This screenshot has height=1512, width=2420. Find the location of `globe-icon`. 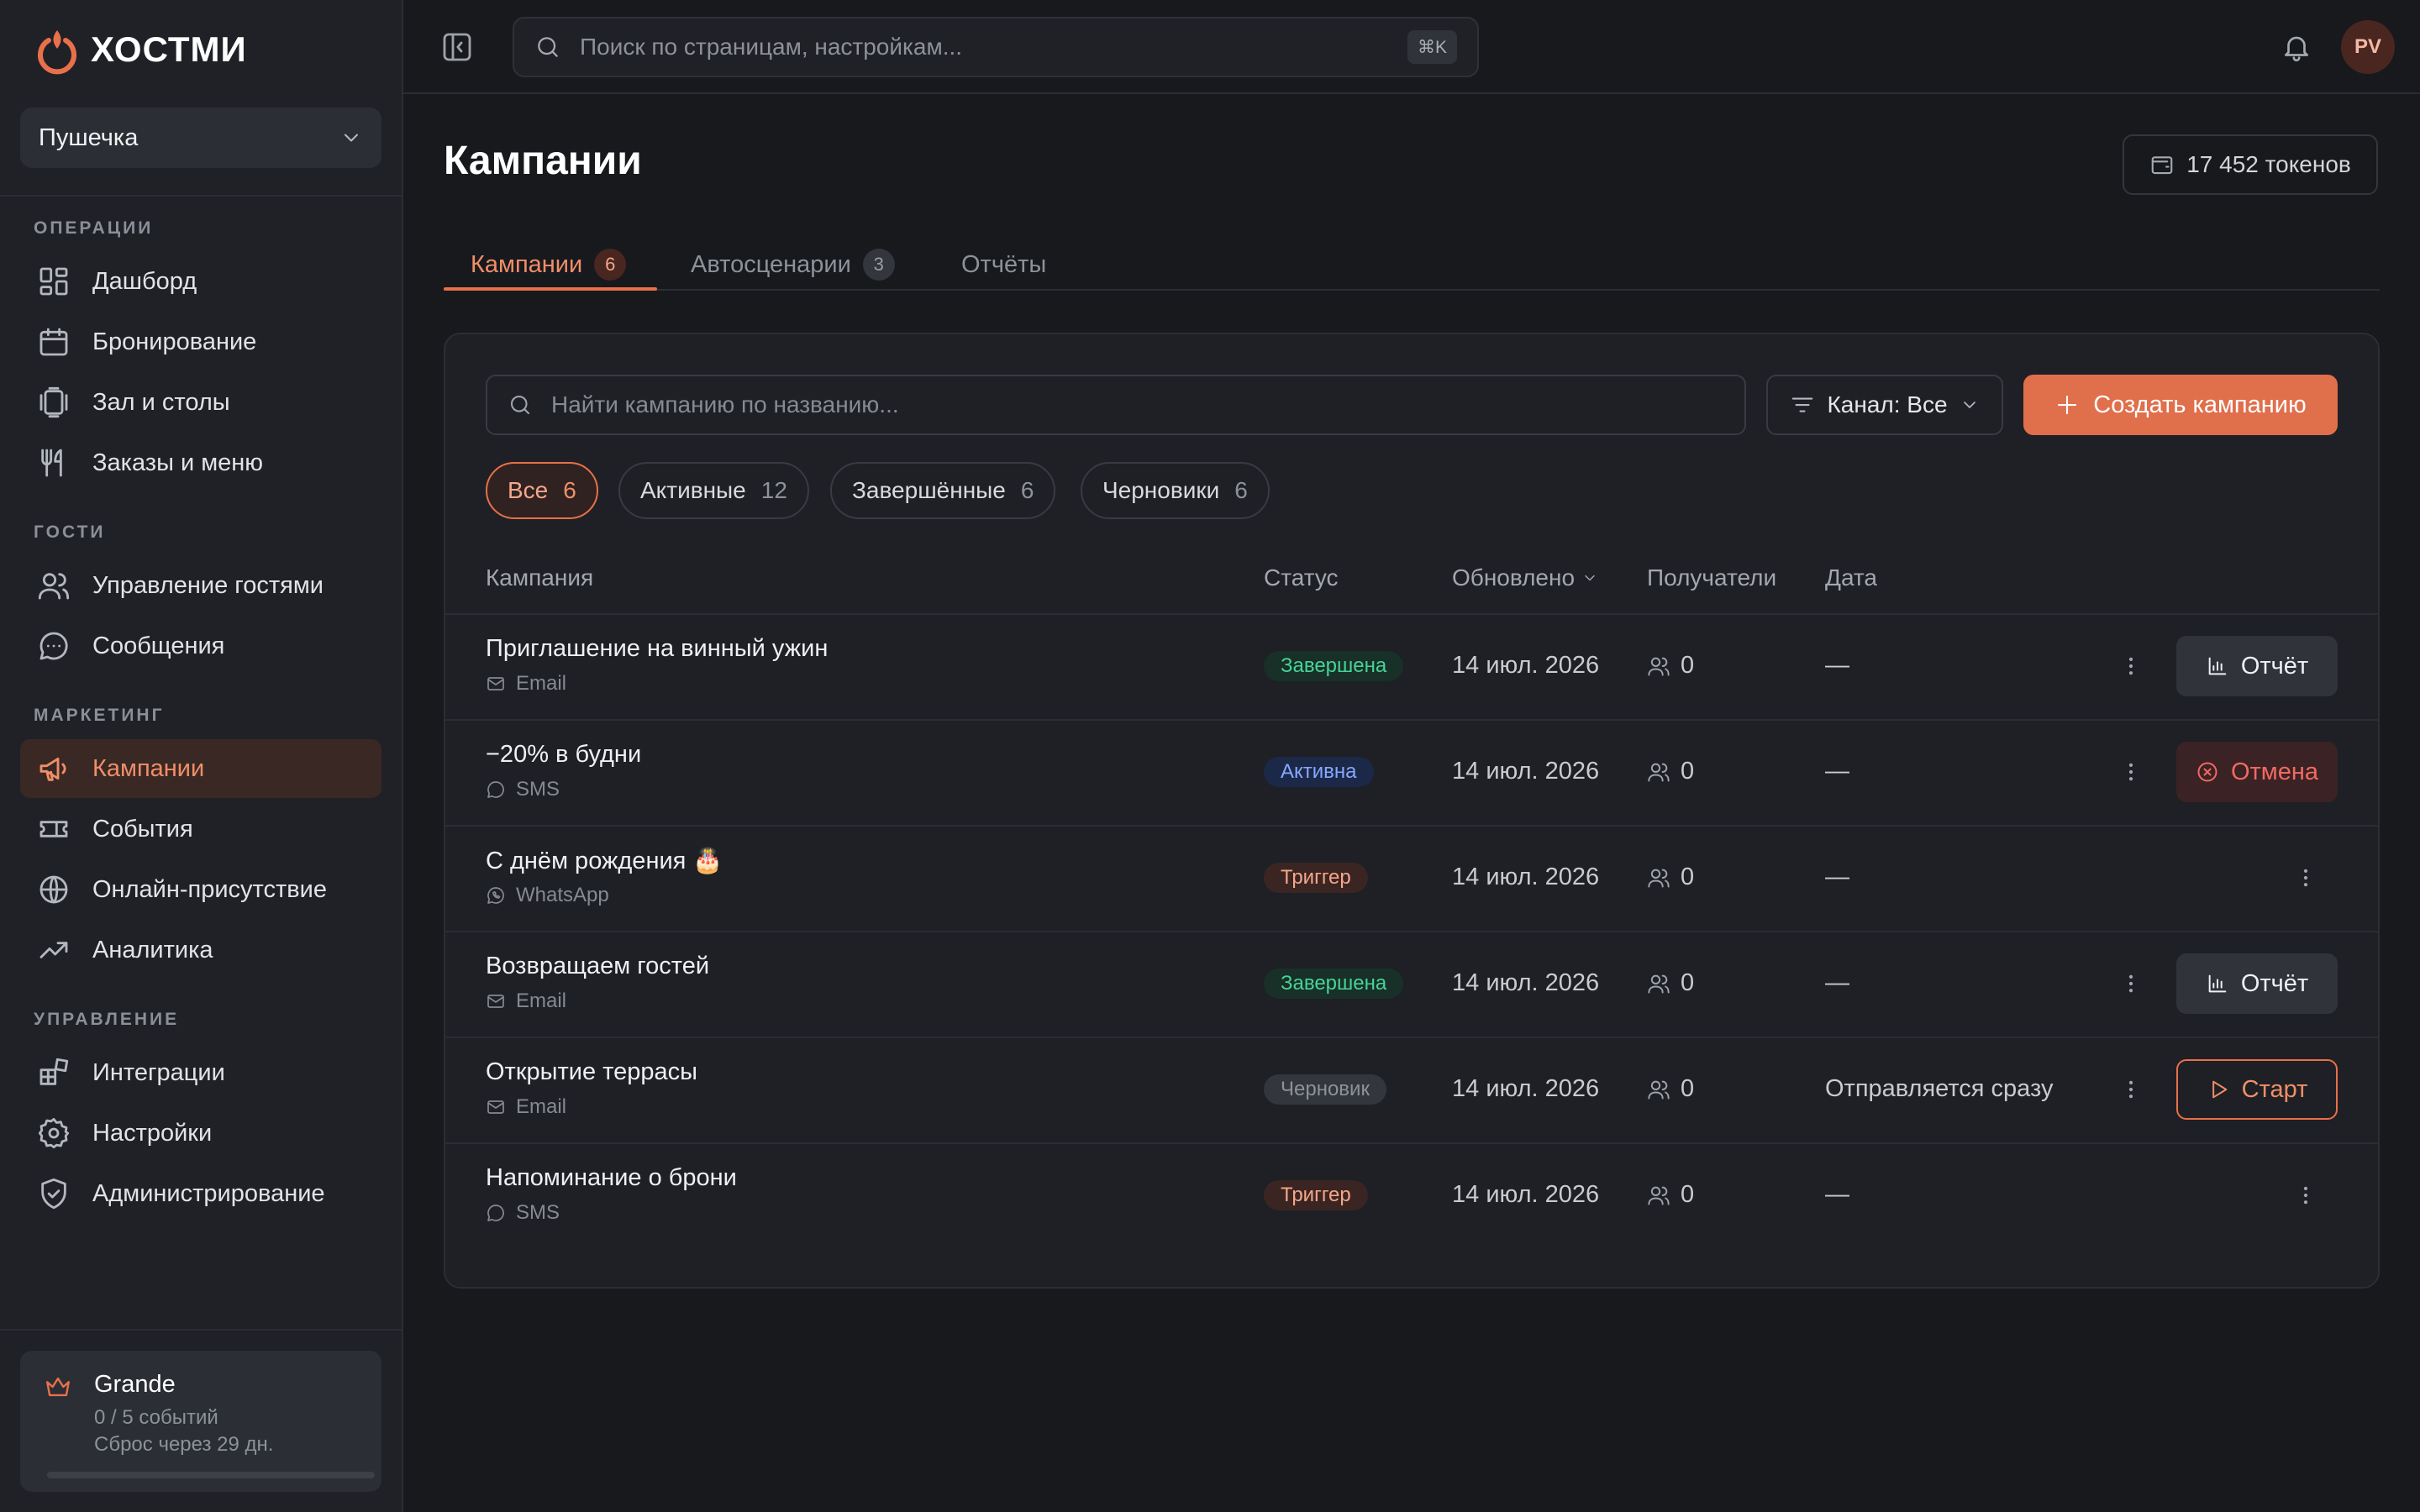

globe-icon is located at coordinates (53, 889).